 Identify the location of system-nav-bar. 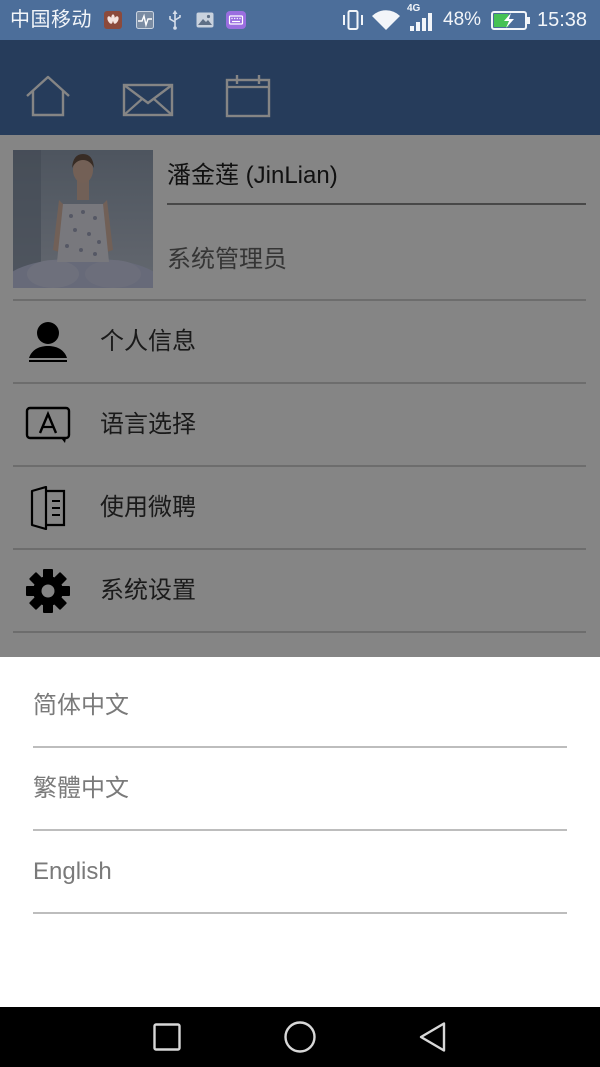
(300, 1037).